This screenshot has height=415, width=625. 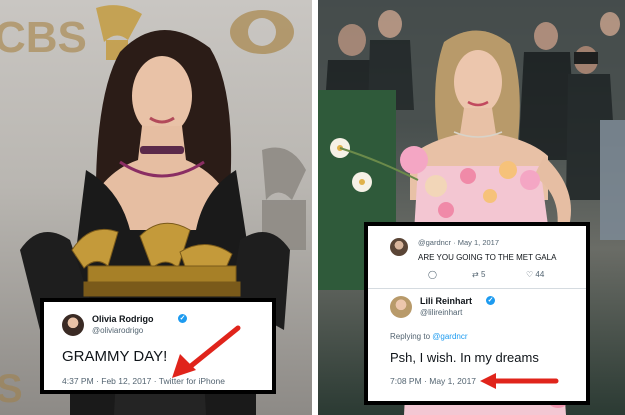 I want to click on retweet-count: 5, so click(x=483, y=274).